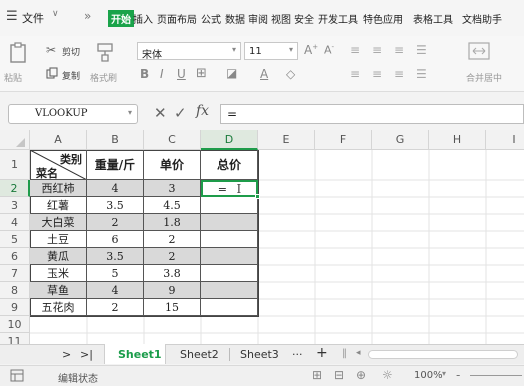 The height and width of the screenshot is (386, 524). Describe the element at coordinates (399, 50) in the screenshot. I see `align-bottom-icon: ≡` at that location.